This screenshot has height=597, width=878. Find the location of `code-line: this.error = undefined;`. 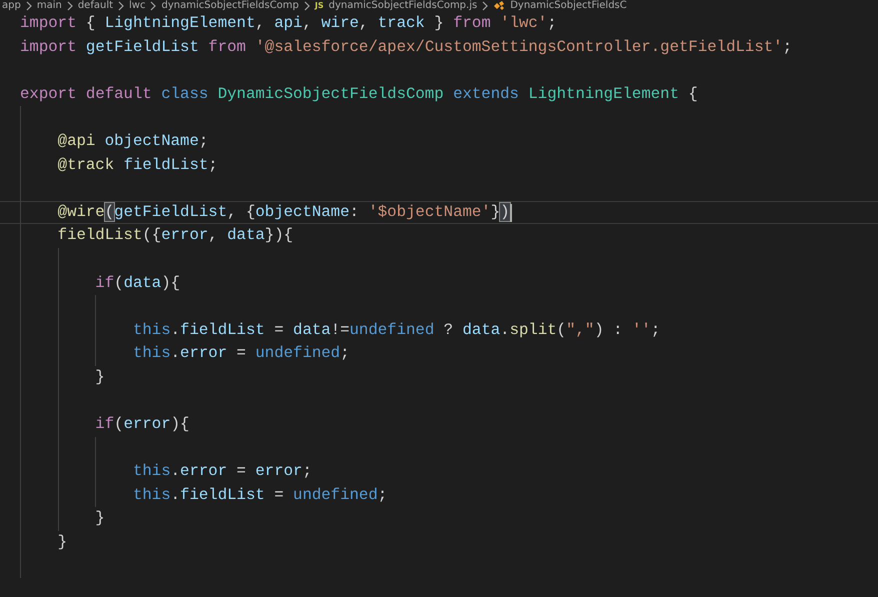

code-line: this.error = undefined; is located at coordinates (241, 353).